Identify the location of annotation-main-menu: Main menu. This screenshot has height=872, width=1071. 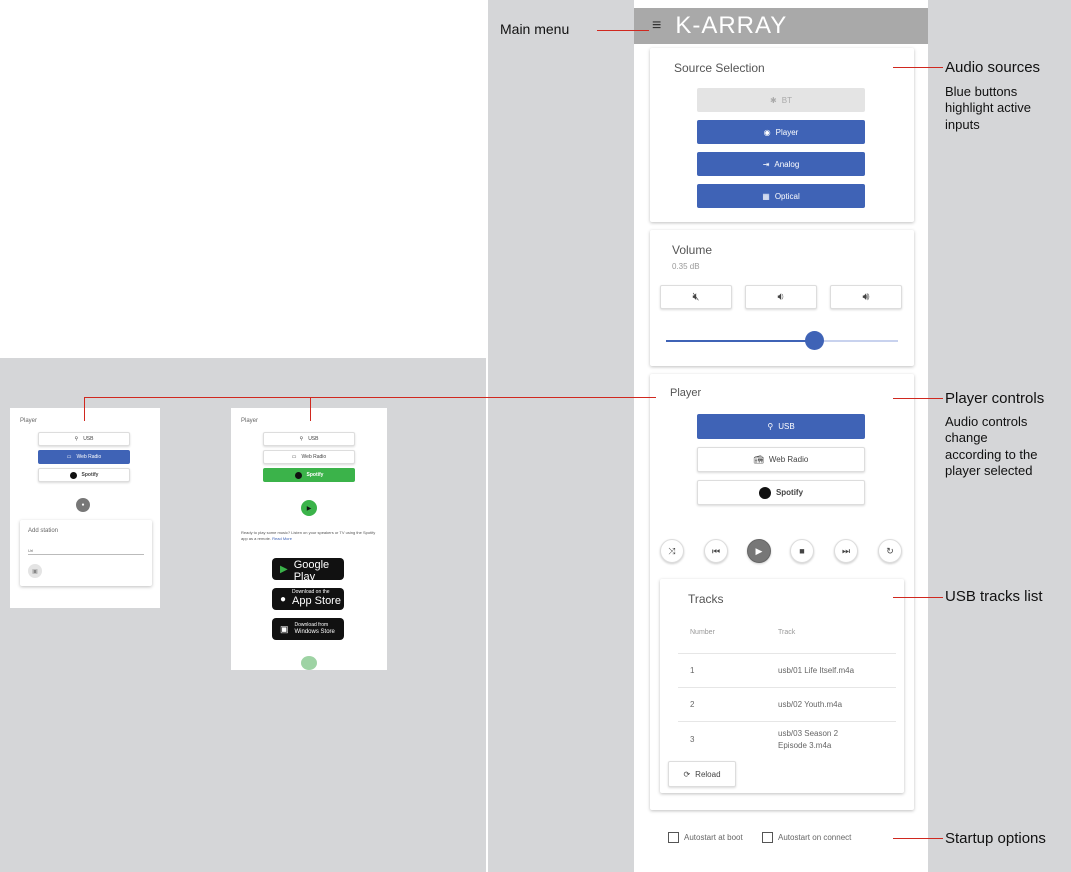
(535, 29).